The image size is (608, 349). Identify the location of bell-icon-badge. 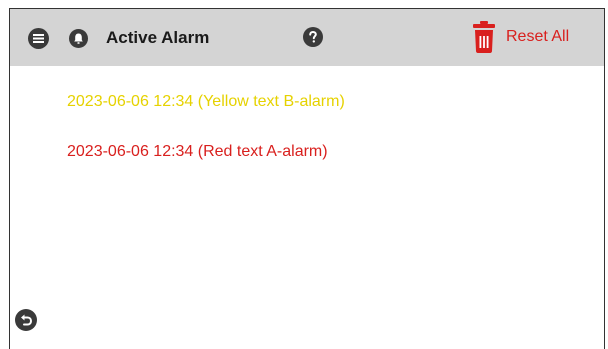
(78, 38).